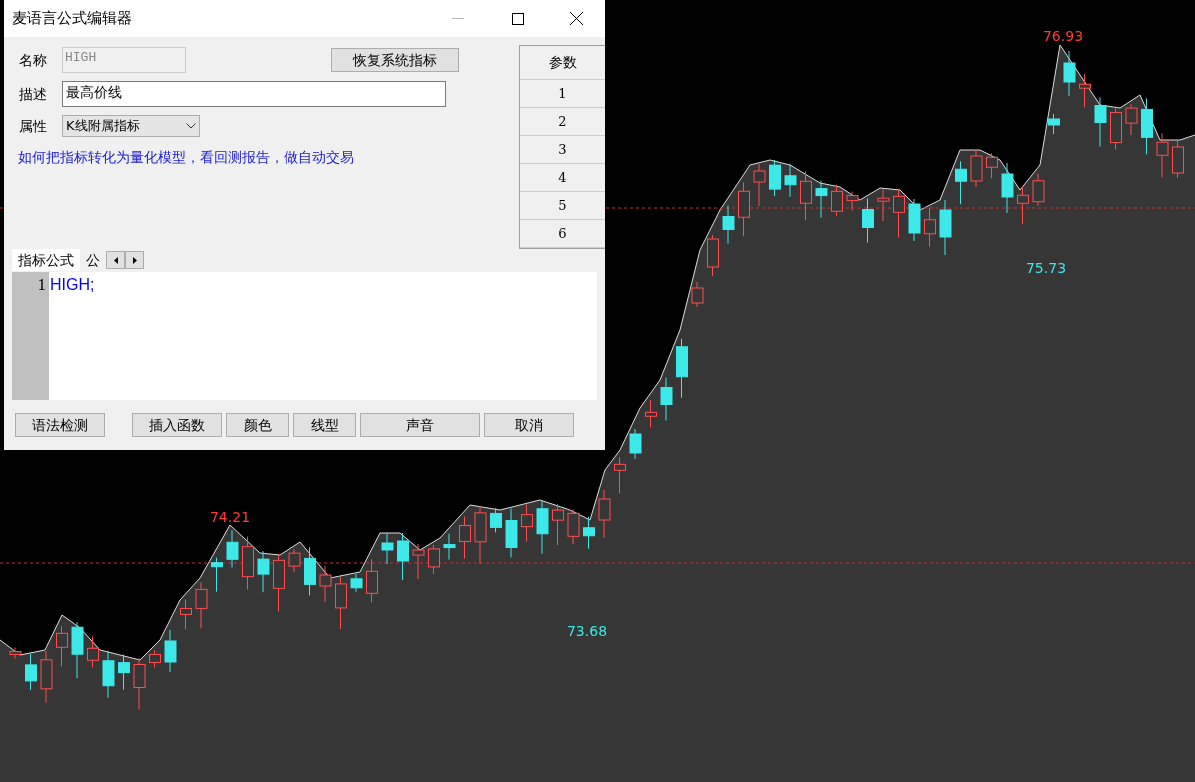 This screenshot has width=1195, height=782. What do you see at coordinates (72, 285) in the screenshot?
I see `code-line: HIGH;` at bounding box center [72, 285].